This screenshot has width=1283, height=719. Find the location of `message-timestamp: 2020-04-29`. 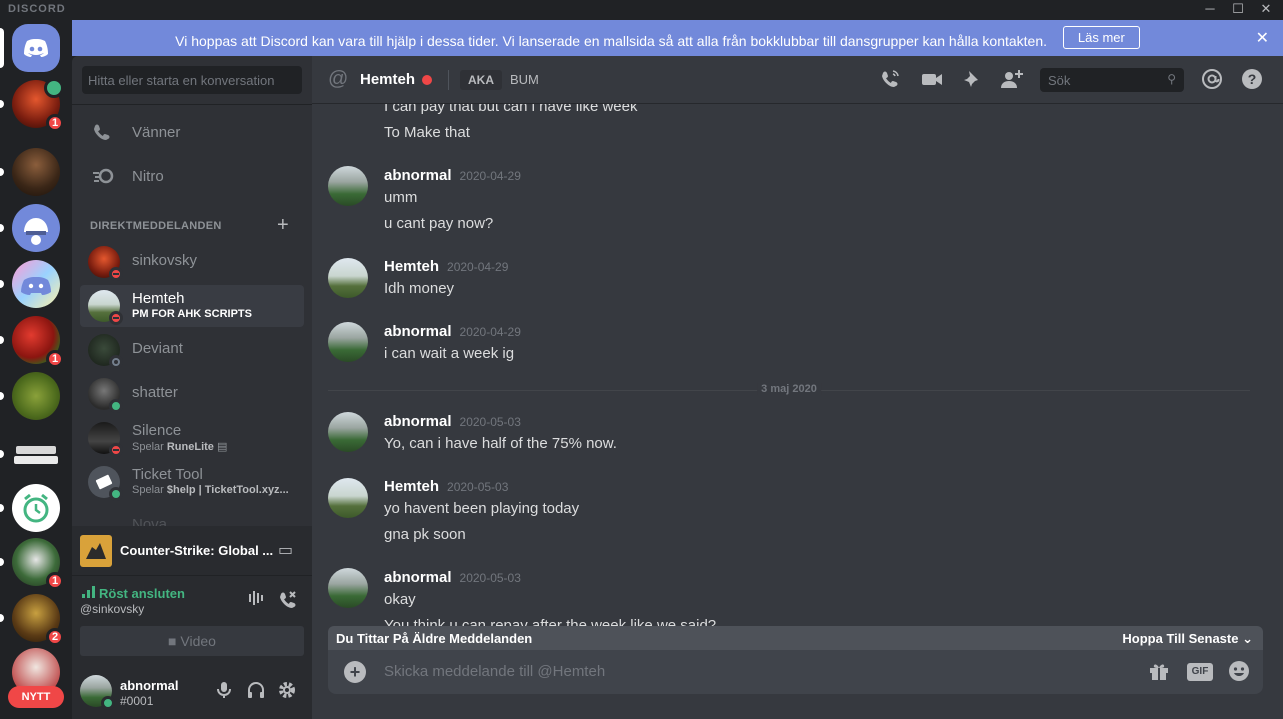

message-timestamp: 2020-04-29 is located at coordinates (490, 176).